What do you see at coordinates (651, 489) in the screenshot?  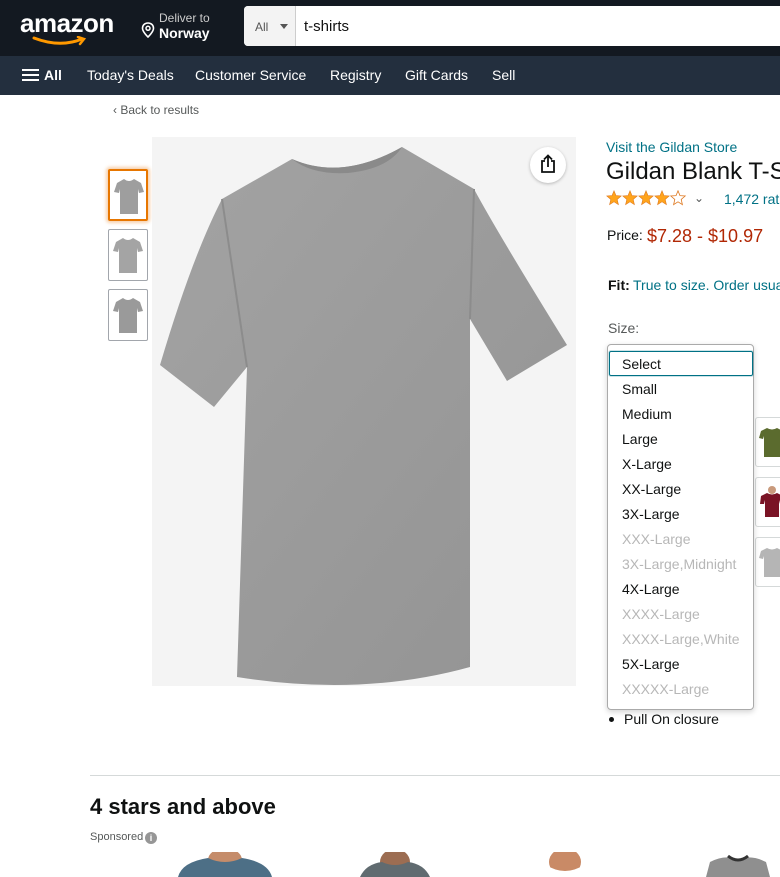 I see `size-option-xx-large: XX-Large` at bounding box center [651, 489].